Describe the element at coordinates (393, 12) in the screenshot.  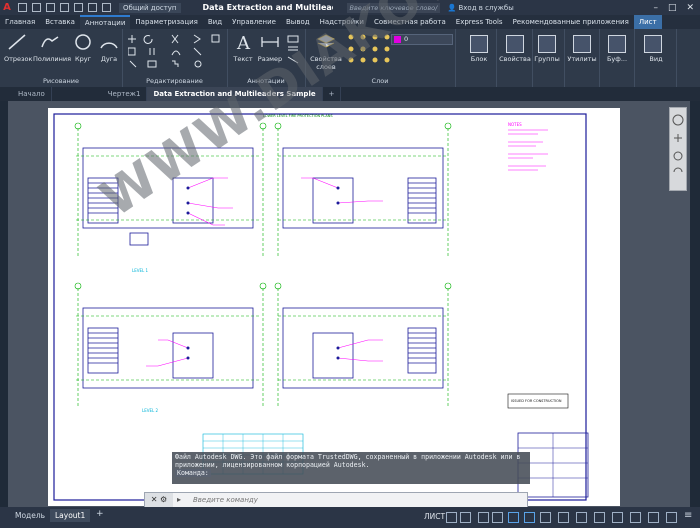
I see `search-input: Введите ключевое слово/фразу` at that location.